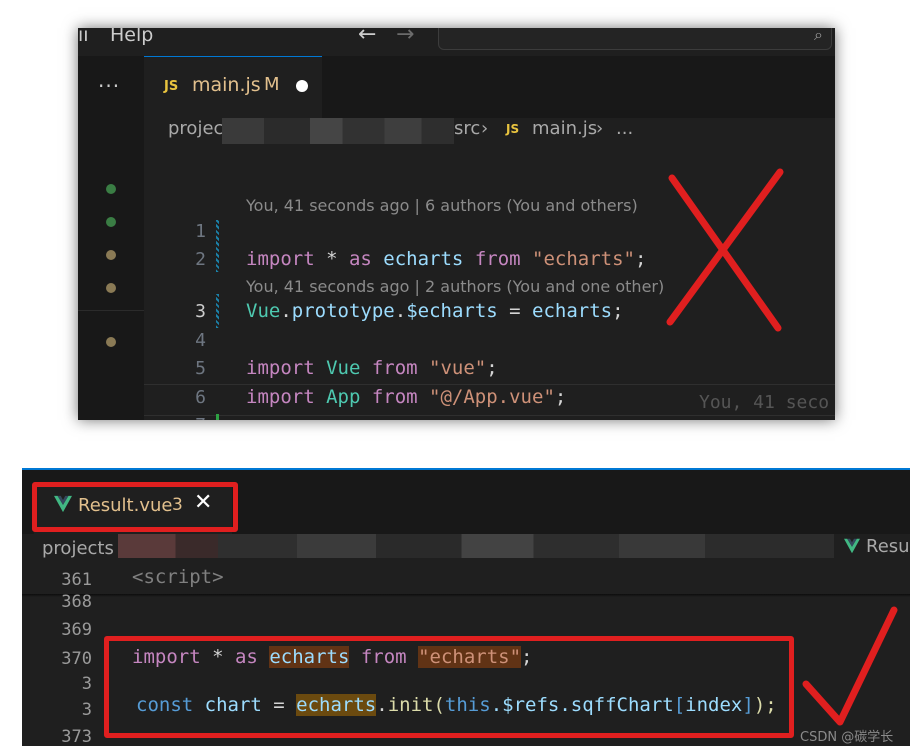  What do you see at coordinates (578, 87) in the screenshot?
I see `tab-strip` at bounding box center [578, 87].